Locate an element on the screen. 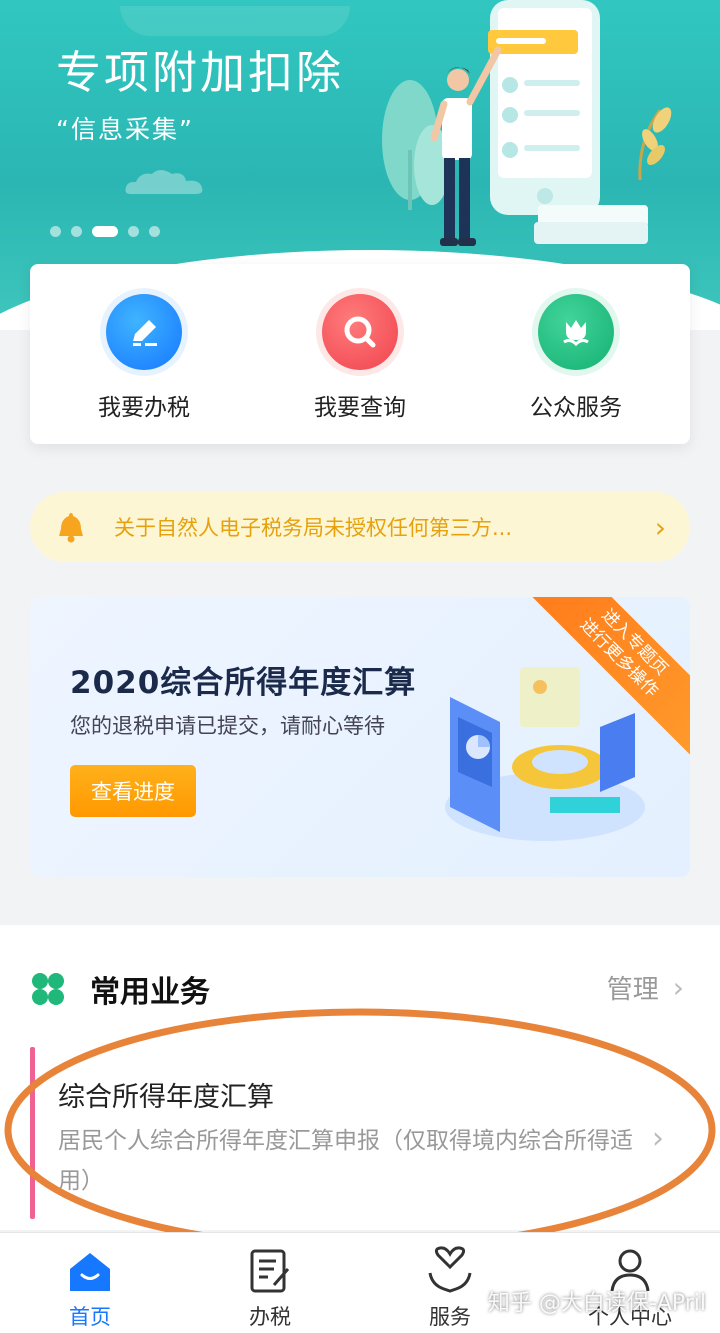  quick-action-label: 公众服务 is located at coordinates (576, 408).